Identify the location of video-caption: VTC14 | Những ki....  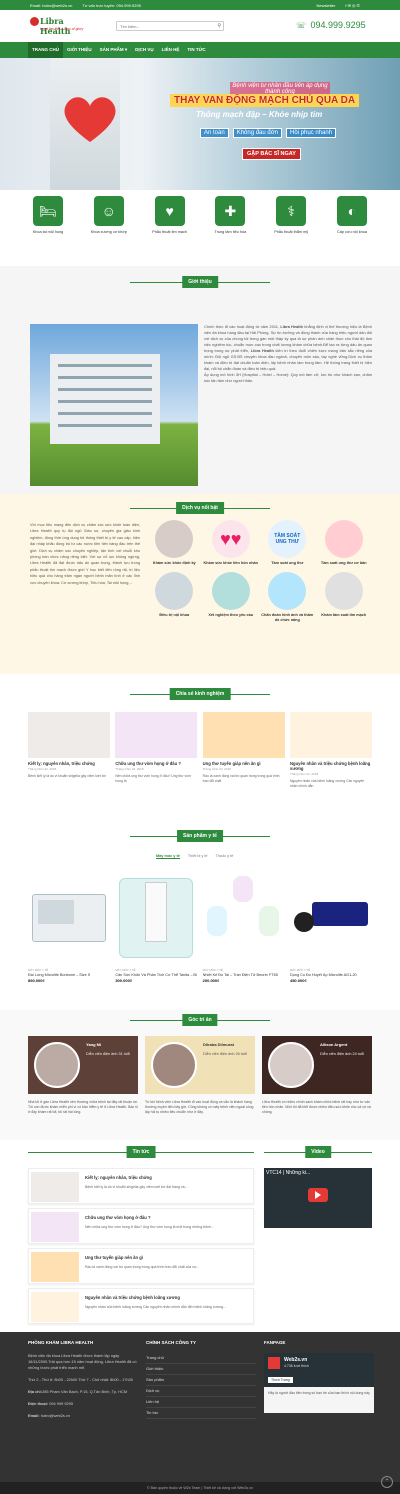
(288, 1173).